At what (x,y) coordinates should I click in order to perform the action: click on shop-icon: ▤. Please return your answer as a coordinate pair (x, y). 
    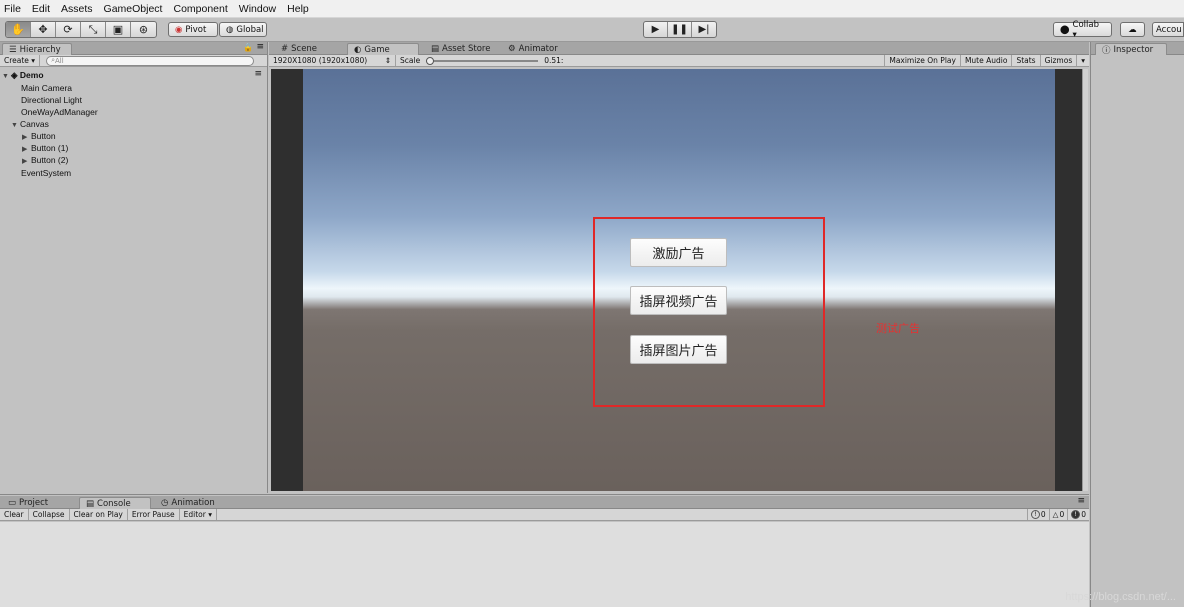
    Looking at the image, I should click on (435, 49).